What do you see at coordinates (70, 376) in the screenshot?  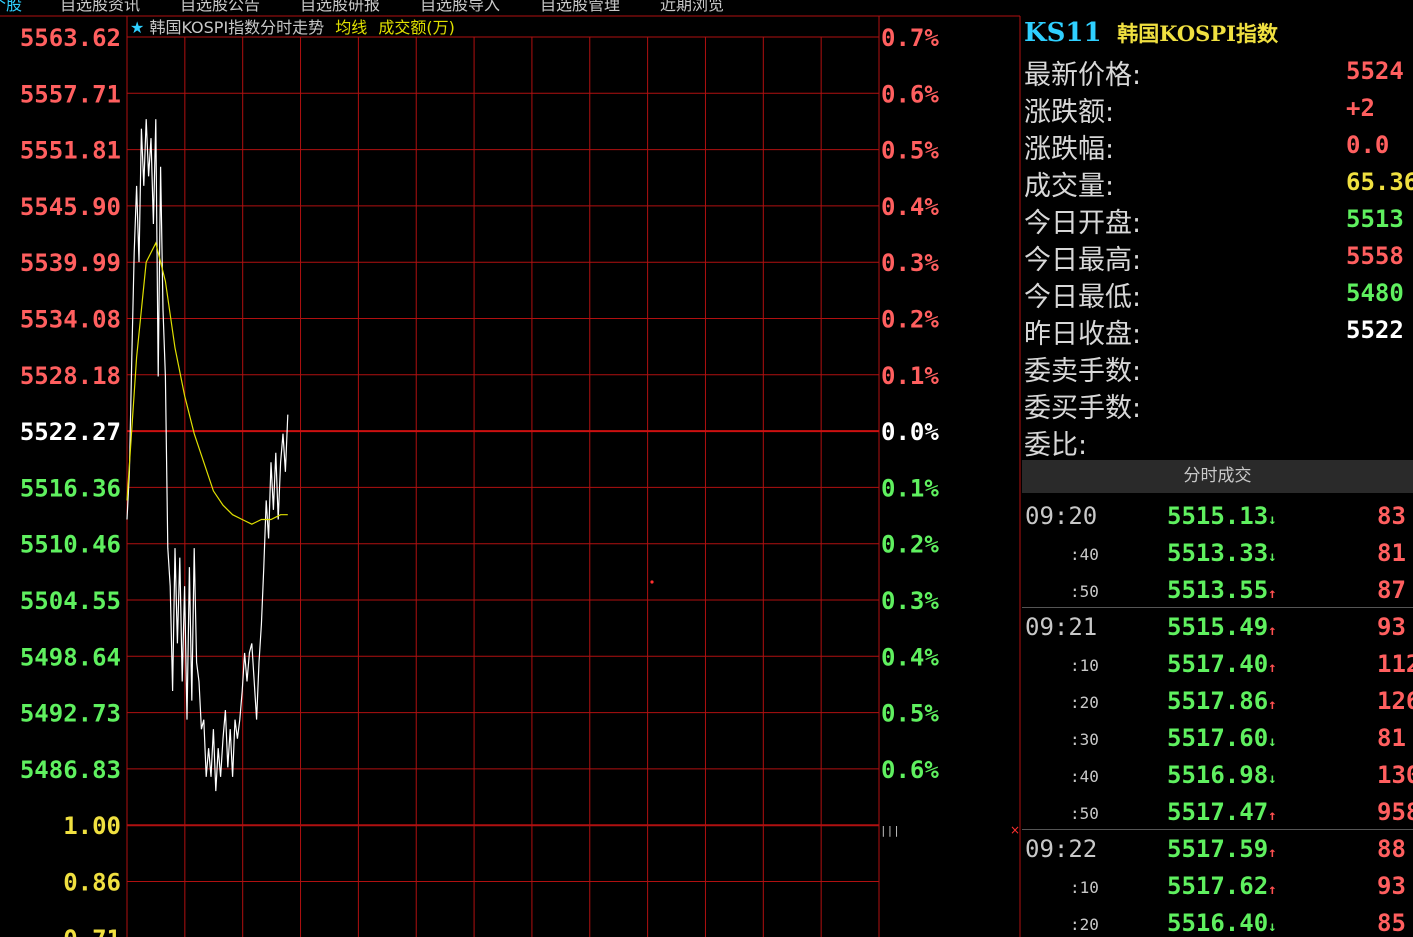 I see `y-tick-left: 5528.18` at bounding box center [70, 376].